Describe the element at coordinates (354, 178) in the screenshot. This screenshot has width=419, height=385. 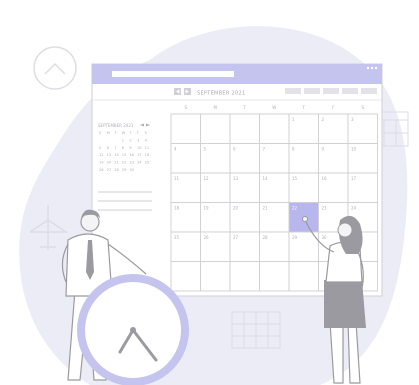
I see `day-number: 17` at that location.